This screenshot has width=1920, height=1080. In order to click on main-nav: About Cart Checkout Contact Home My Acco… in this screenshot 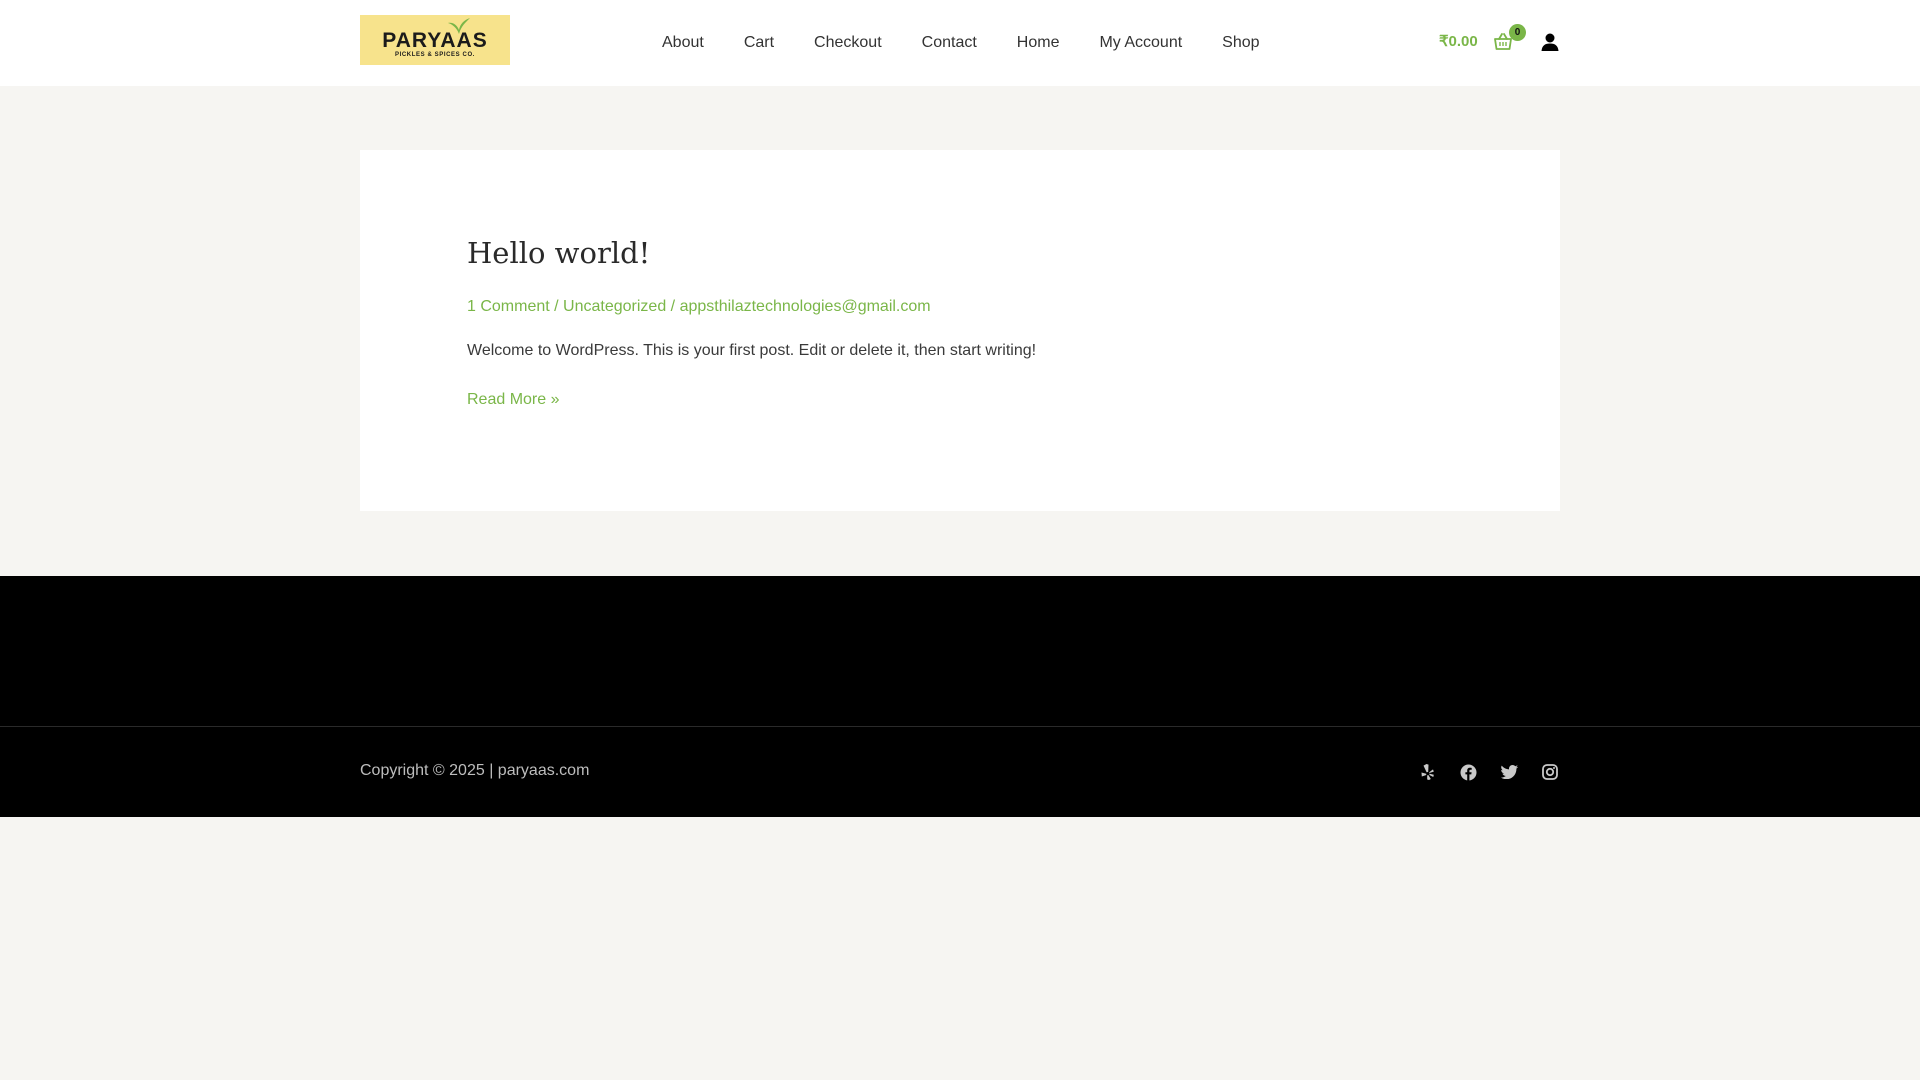, I will do `click(961, 43)`.